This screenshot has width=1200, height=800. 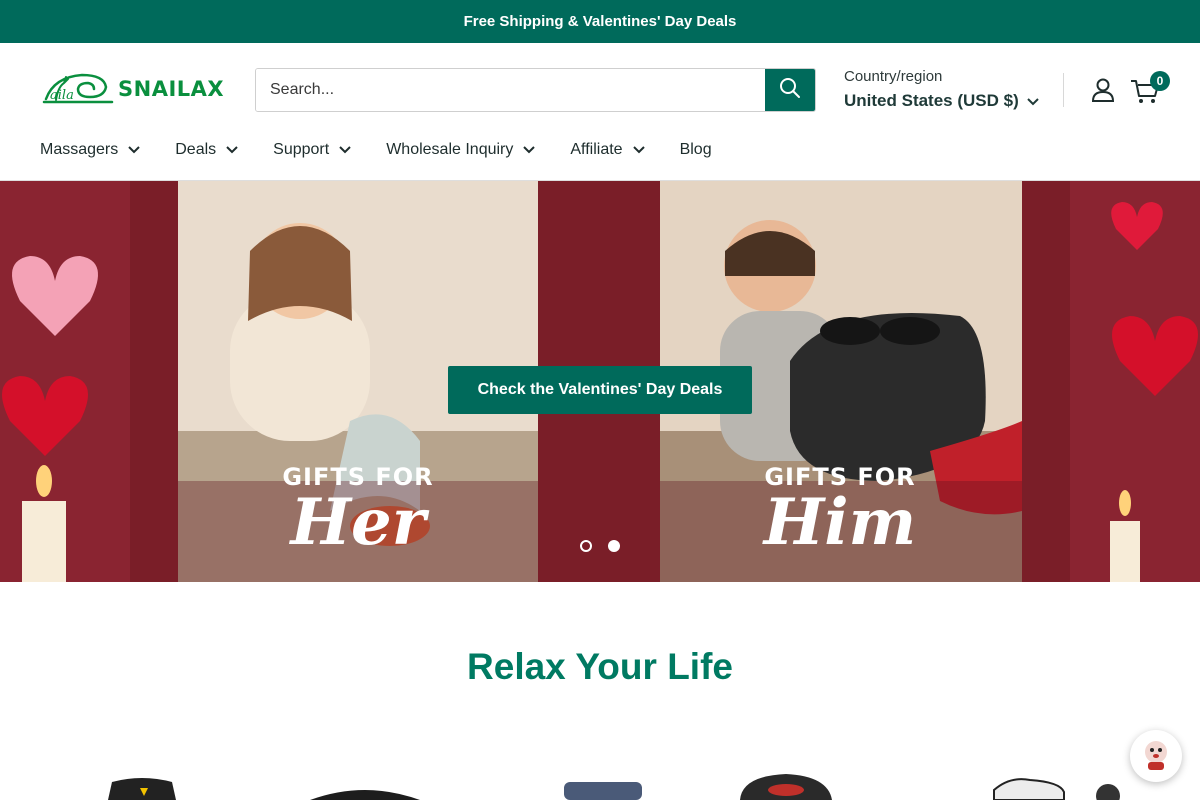 I want to click on nav-item-affiliate: Affiliate, so click(x=607, y=150).